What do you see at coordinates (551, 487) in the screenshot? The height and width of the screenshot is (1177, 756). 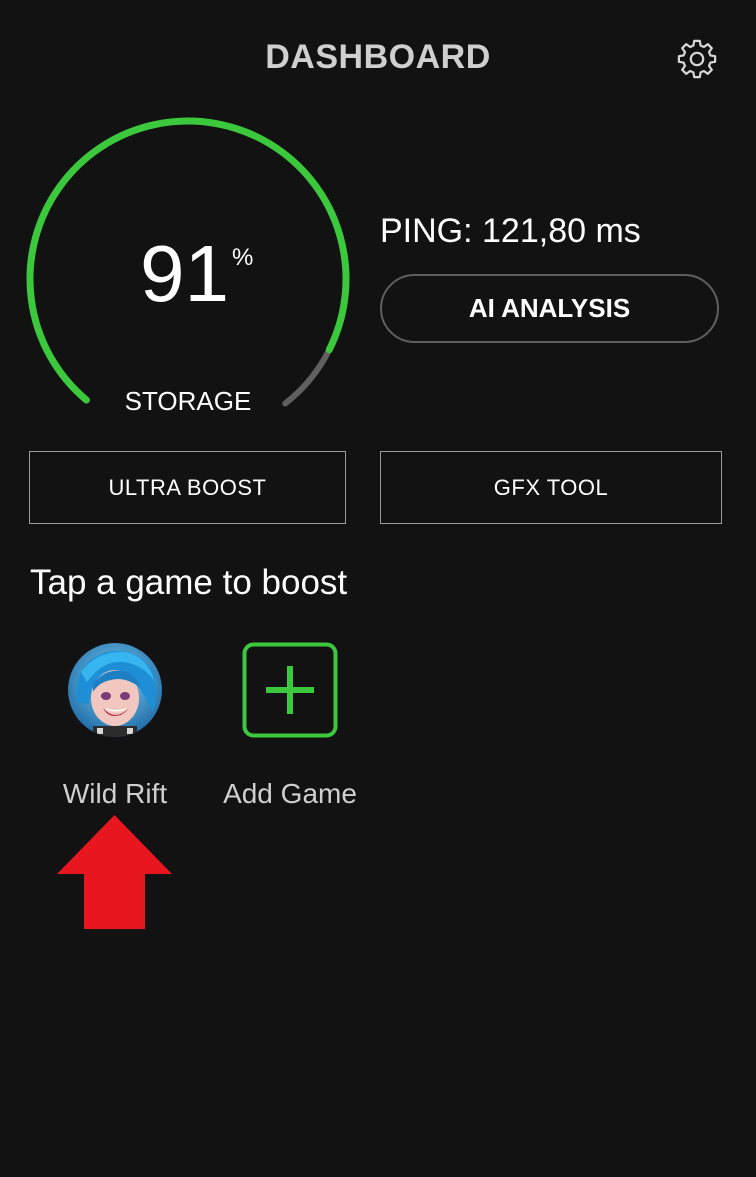 I see `gfx-tool-button: GFX TOOL` at bounding box center [551, 487].